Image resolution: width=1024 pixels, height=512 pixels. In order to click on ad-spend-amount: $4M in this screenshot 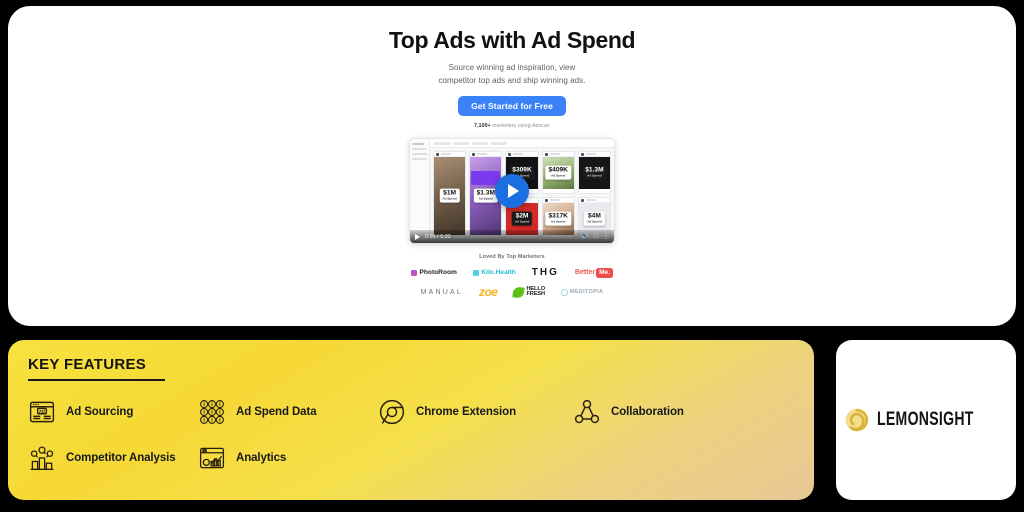, I will do `click(594, 216)`.